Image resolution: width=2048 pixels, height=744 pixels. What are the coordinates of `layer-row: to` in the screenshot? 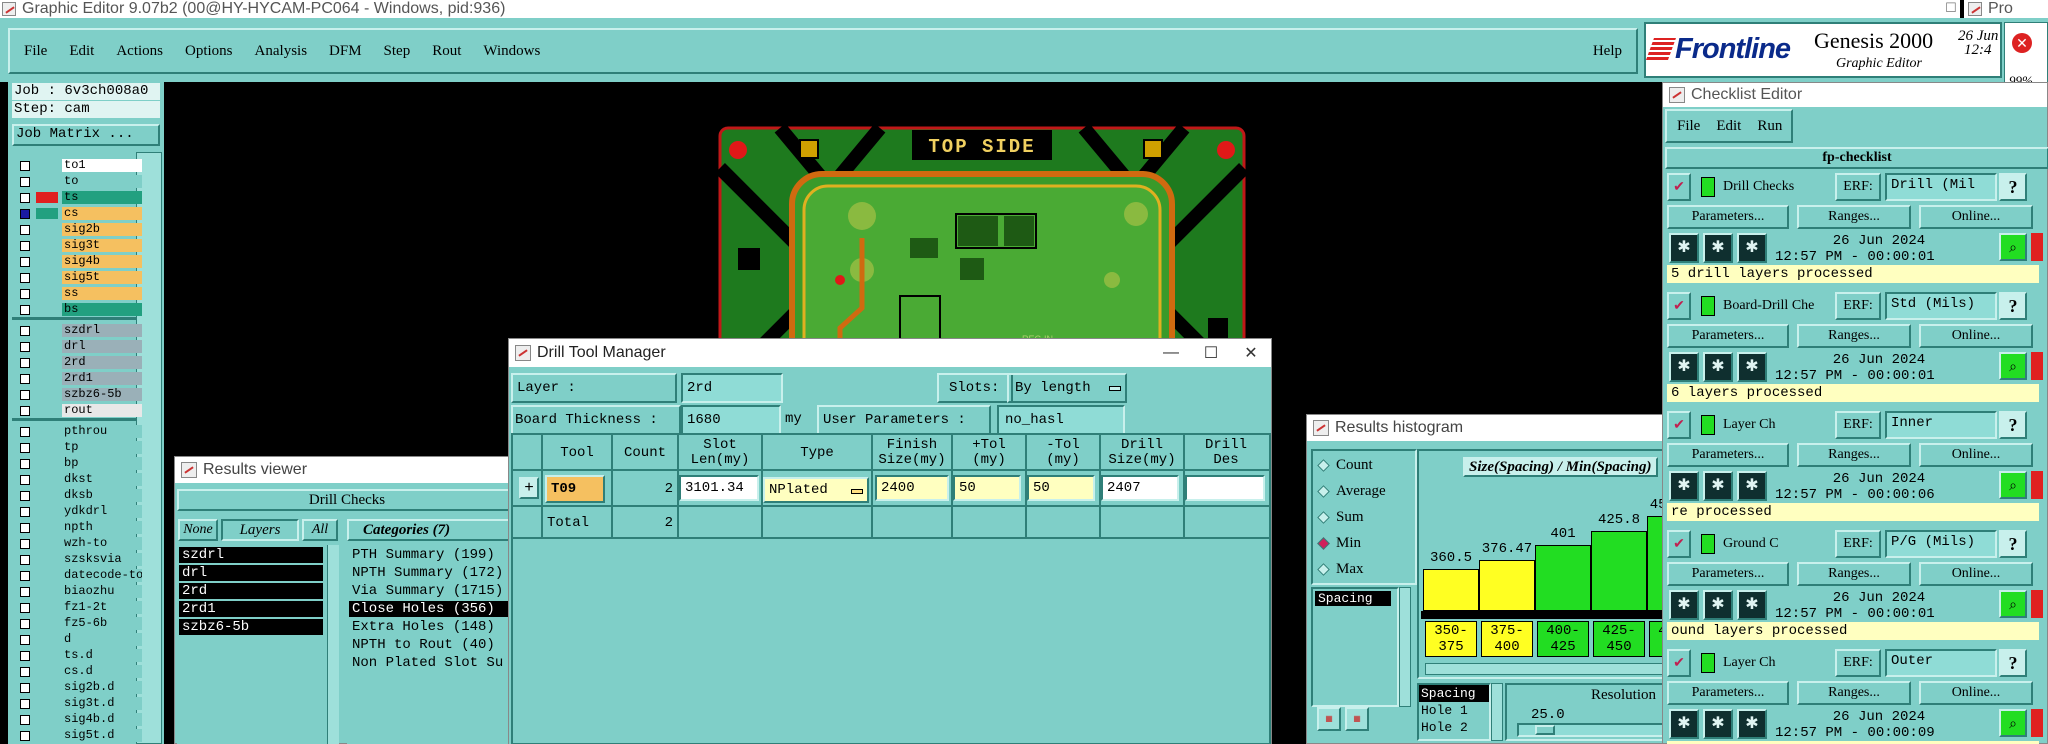 It's located at (77, 181).